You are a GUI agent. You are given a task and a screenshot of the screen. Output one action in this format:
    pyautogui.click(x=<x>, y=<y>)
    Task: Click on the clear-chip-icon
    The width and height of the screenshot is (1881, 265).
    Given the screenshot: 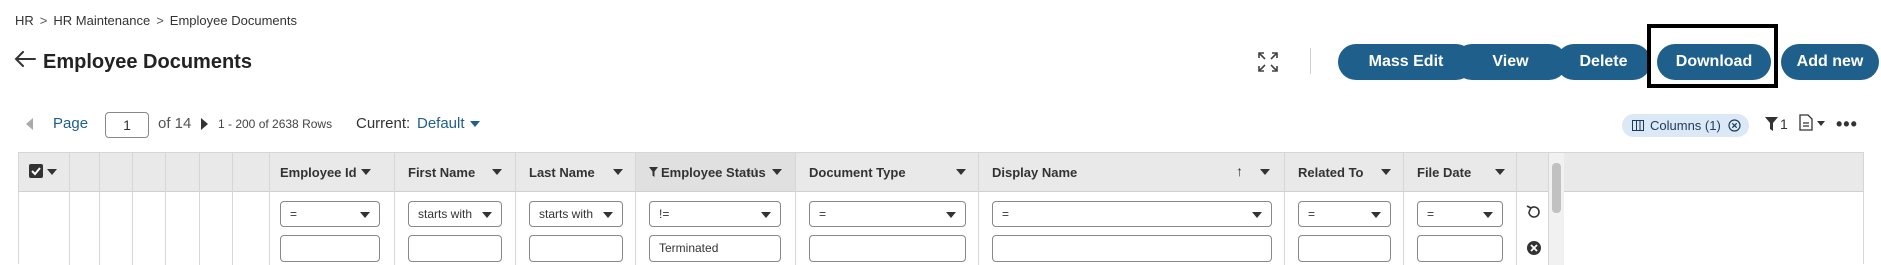 What is the action you would take?
    pyautogui.click(x=1734, y=125)
    